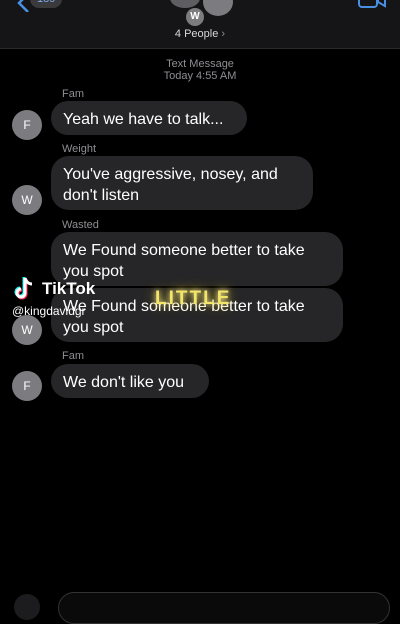  Describe the element at coordinates (46, 4) in the screenshot. I see `unread-count-badge: 189` at that location.